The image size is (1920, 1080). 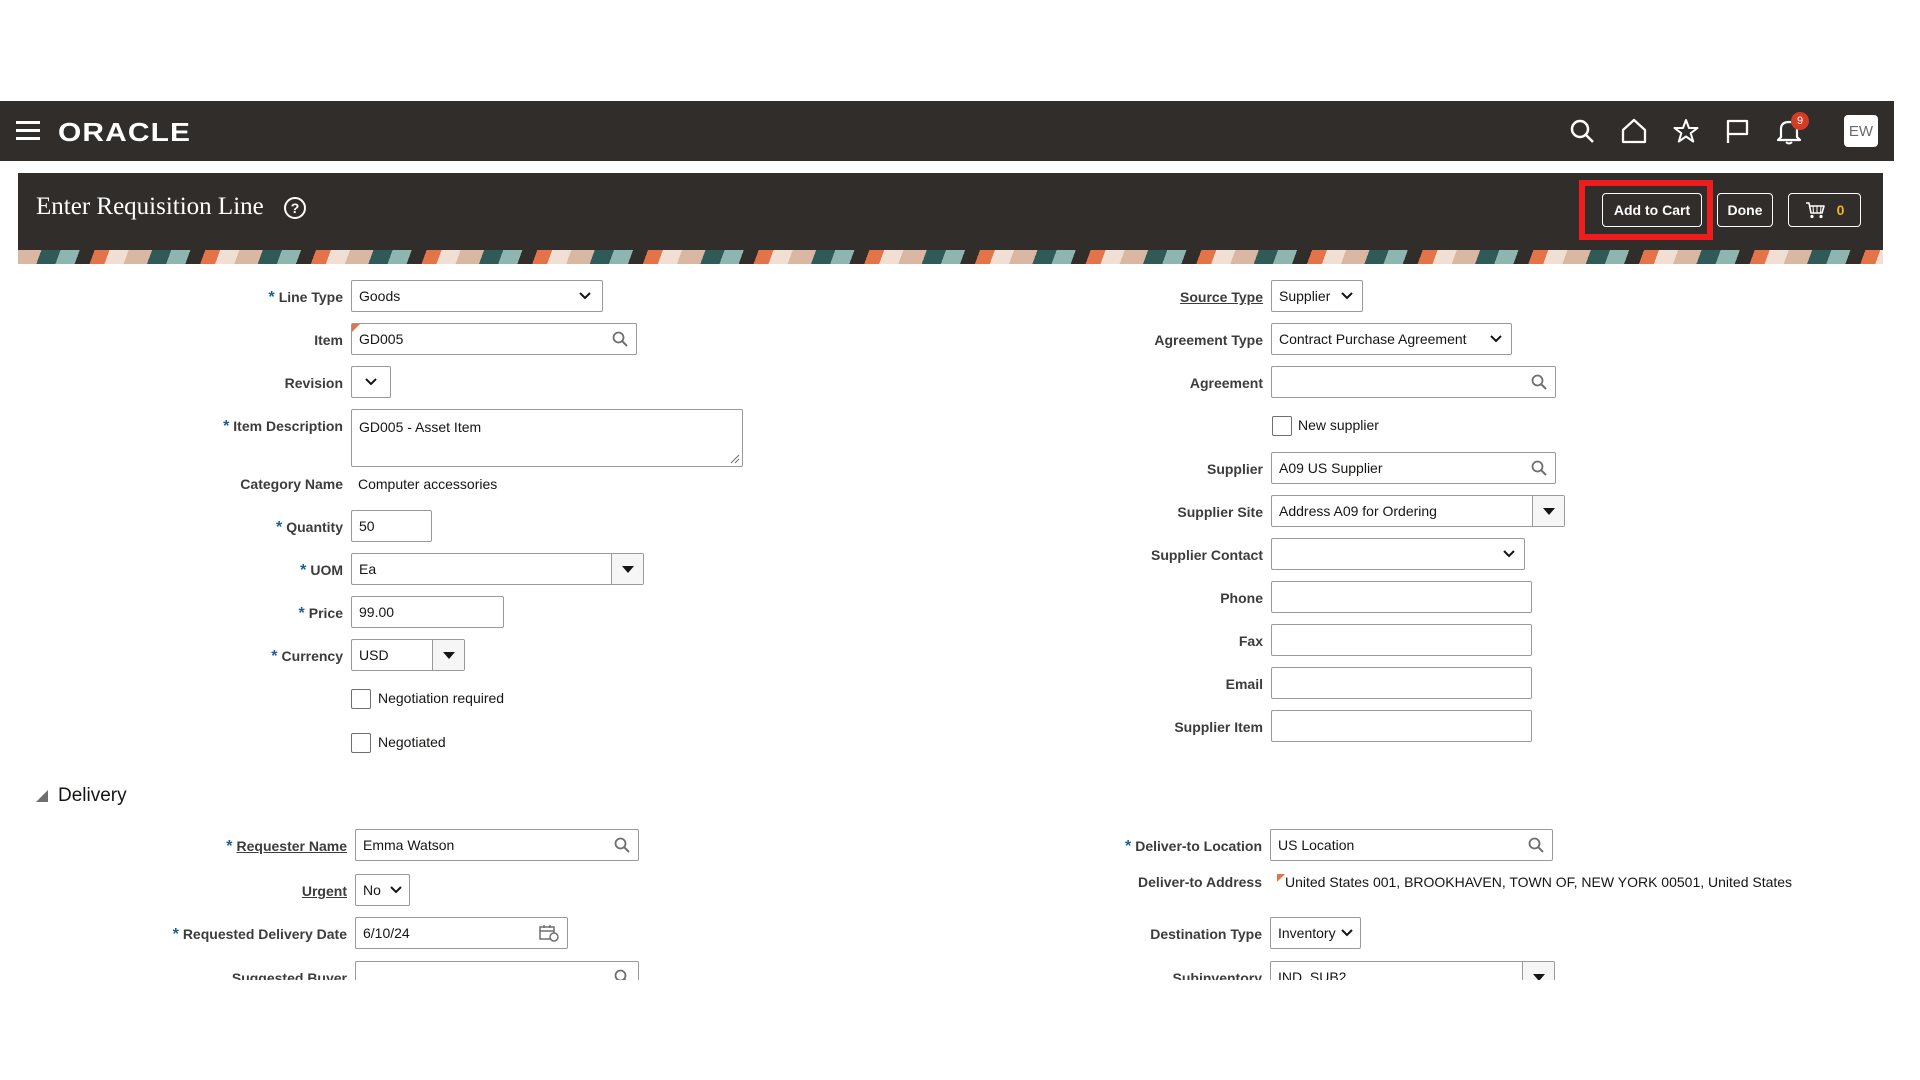 I want to click on highlight-annotation, so click(x=1646, y=210).